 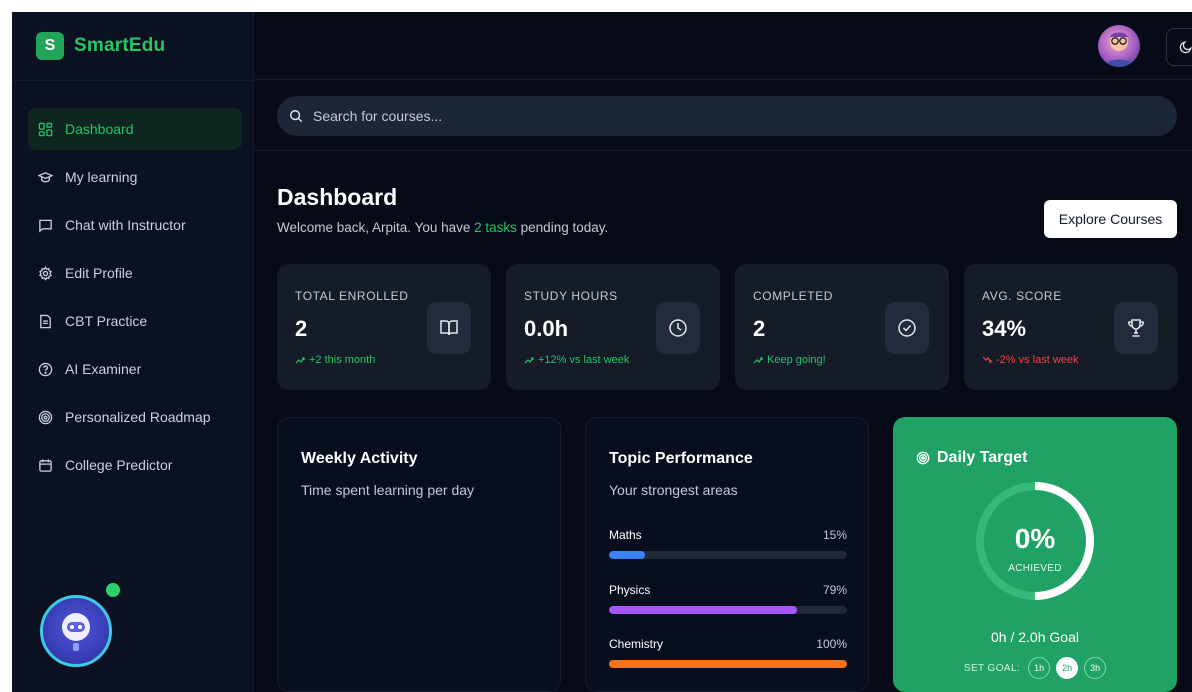 What do you see at coordinates (45, 226) in the screenshot?
I see `chat-bubble-icon` at bounding box center [45, 226].